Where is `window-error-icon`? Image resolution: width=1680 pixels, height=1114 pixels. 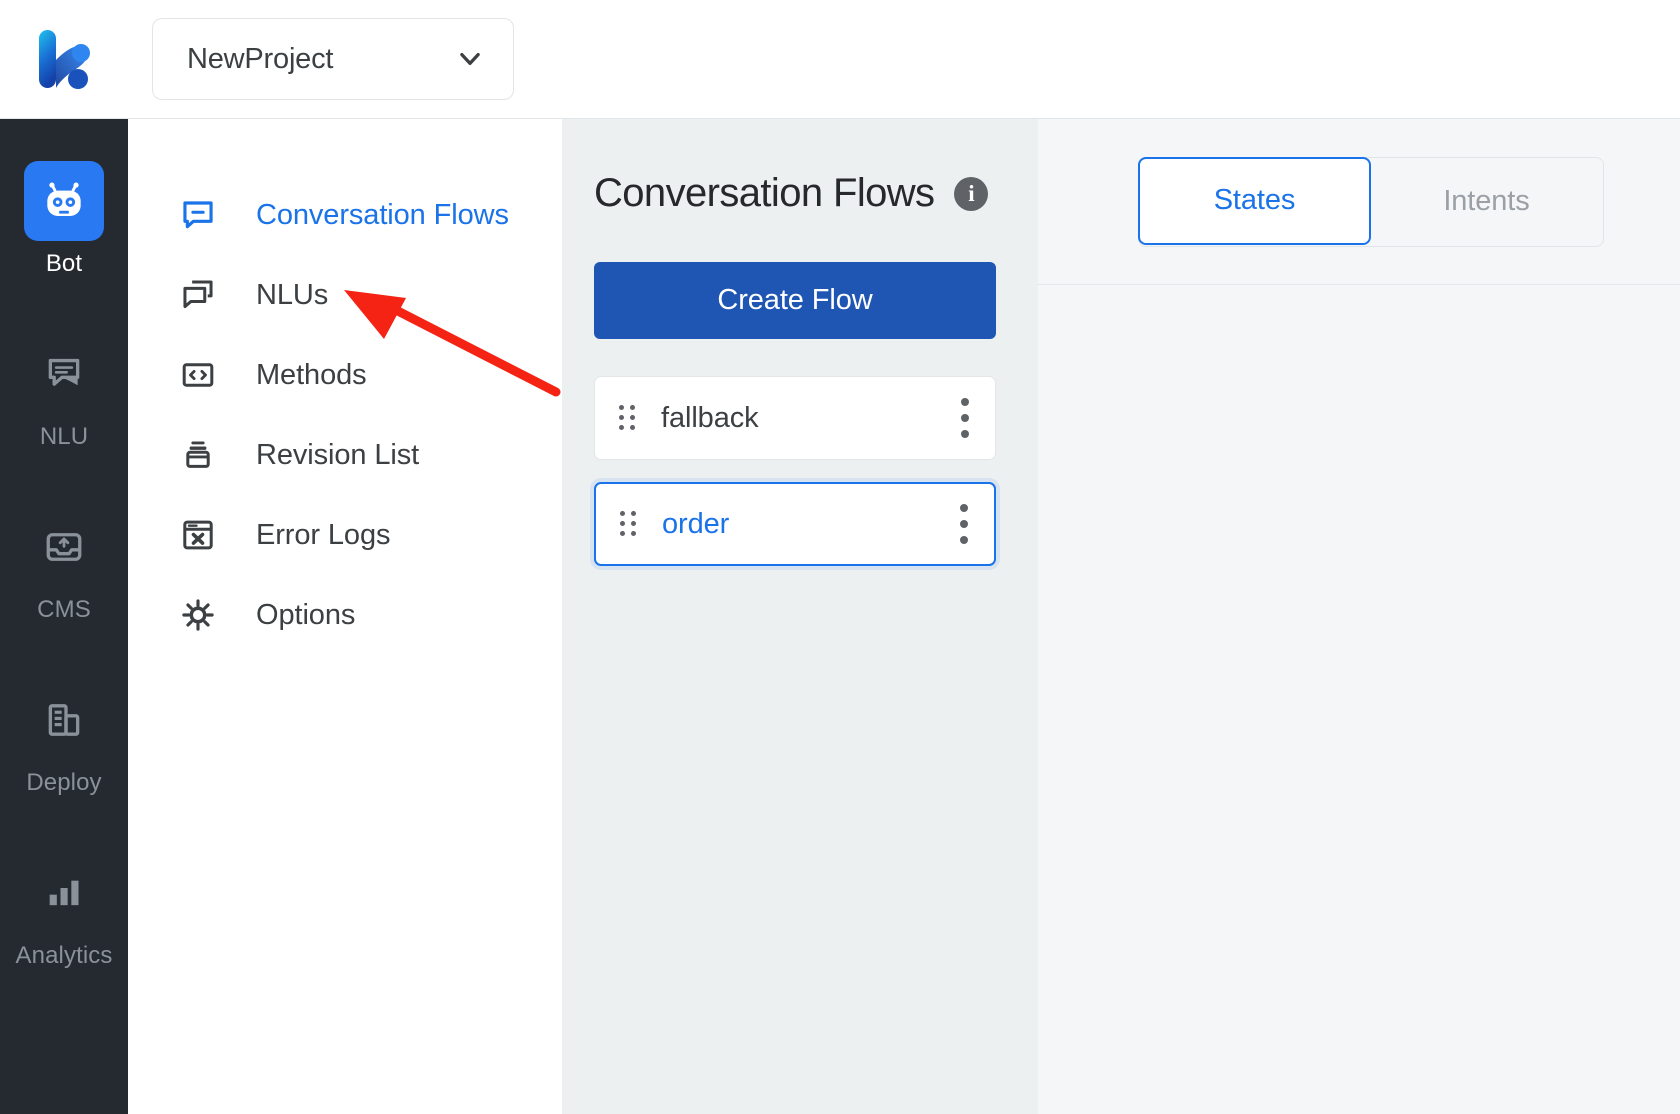
window-error-icon is located at coordinates (198, 535).